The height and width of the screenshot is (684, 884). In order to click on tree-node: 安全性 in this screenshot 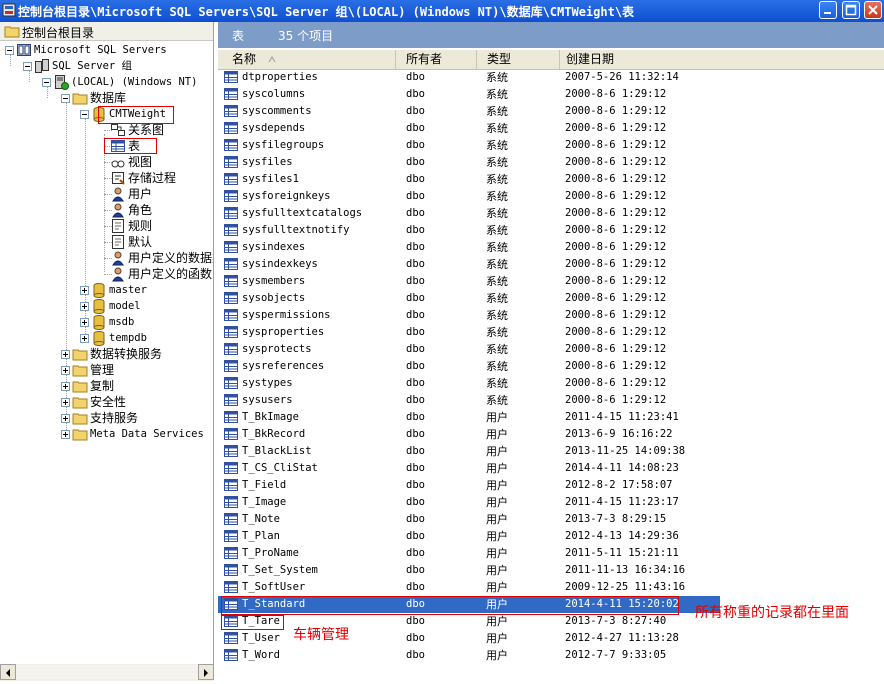, I will do `click(142, 402)`.